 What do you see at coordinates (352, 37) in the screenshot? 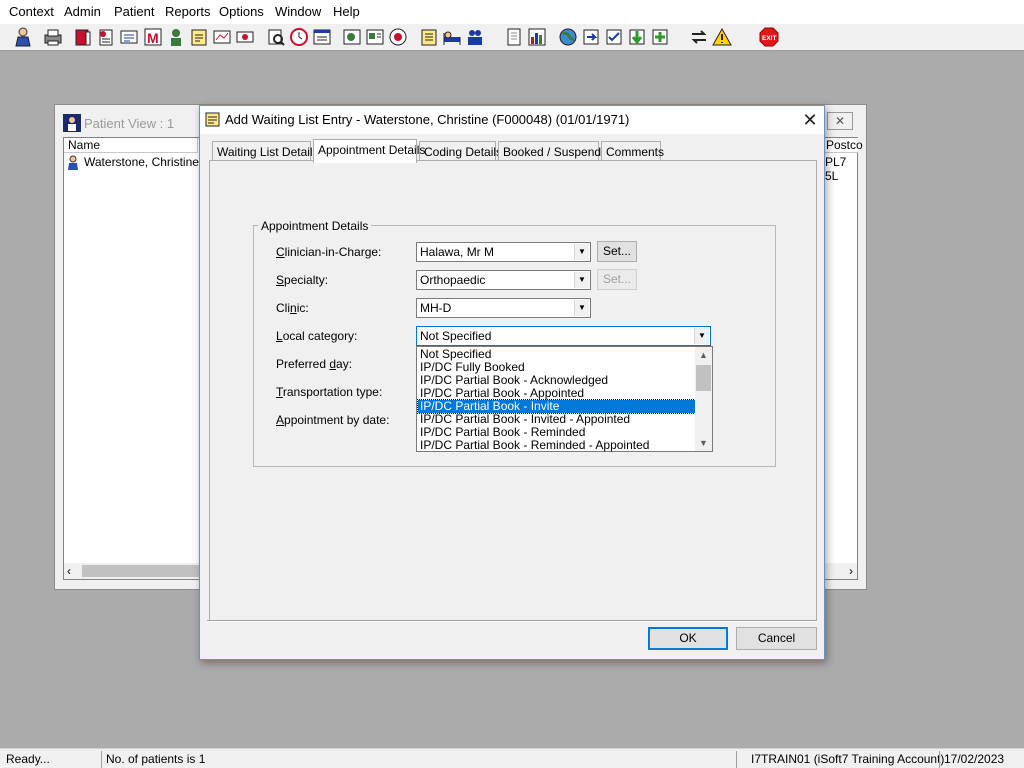
I see `photo-icon` at bounding box center [352, 37].